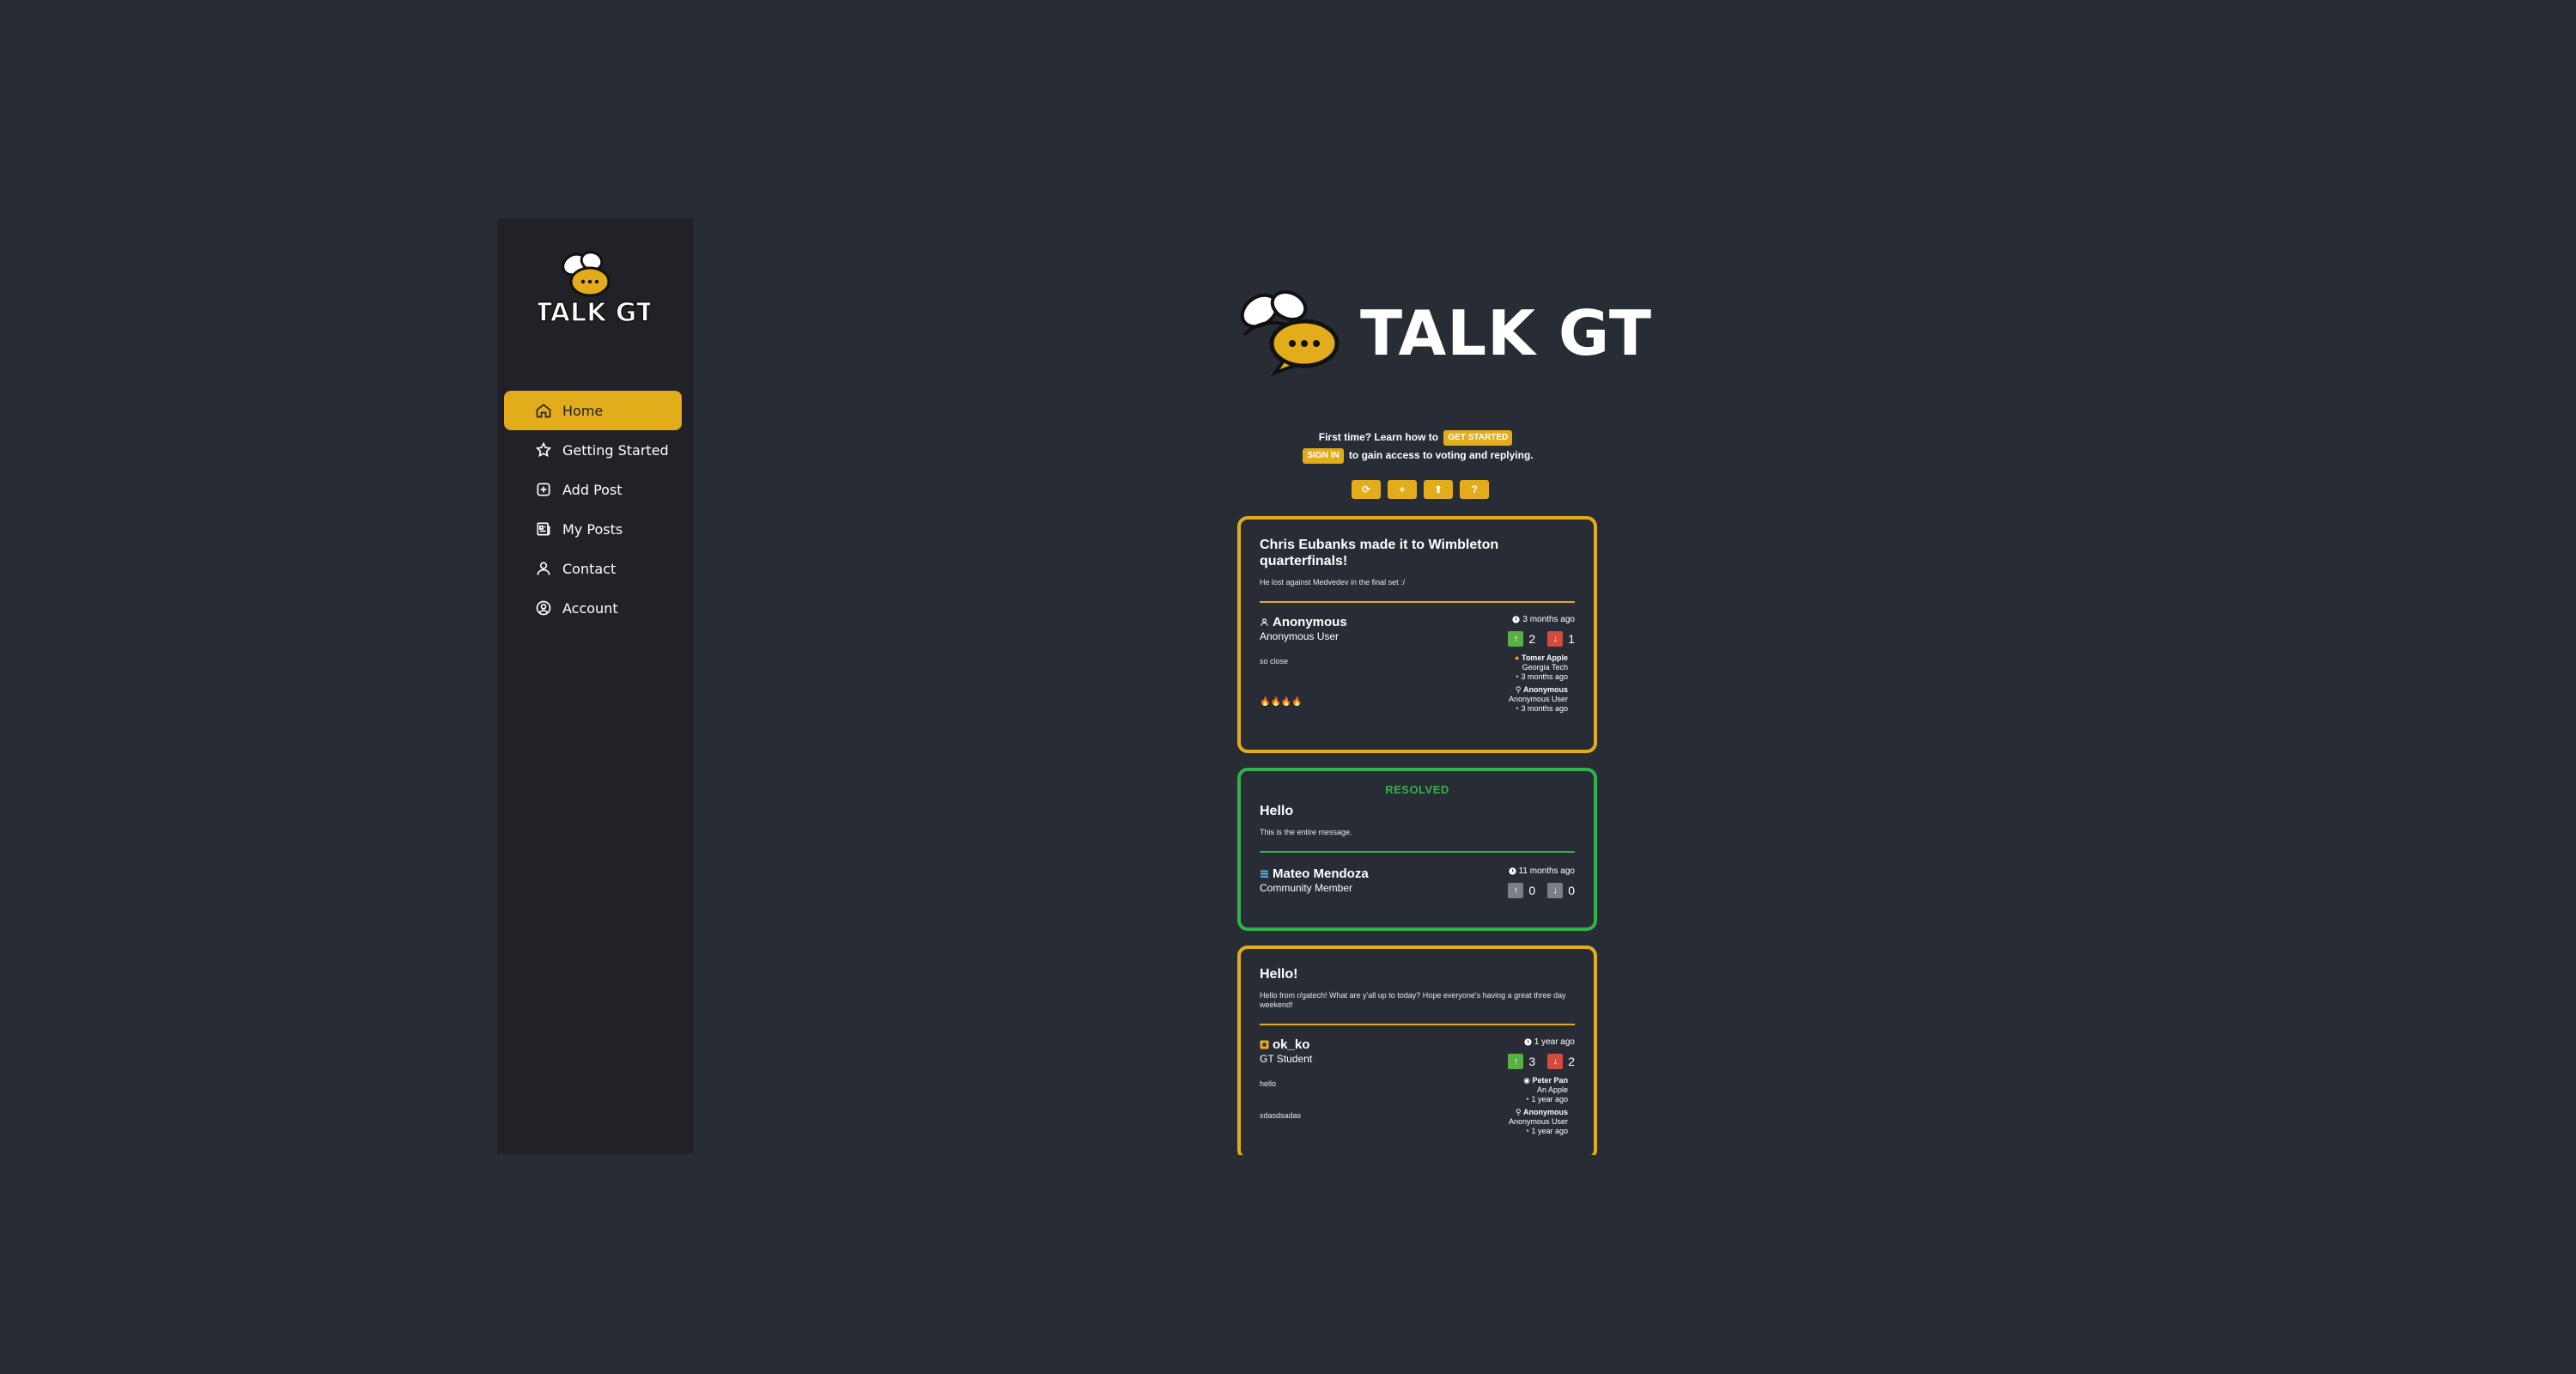 This screenshot has width=2576, height=1374. I want to click on add-button: +, so click(1402, 489).